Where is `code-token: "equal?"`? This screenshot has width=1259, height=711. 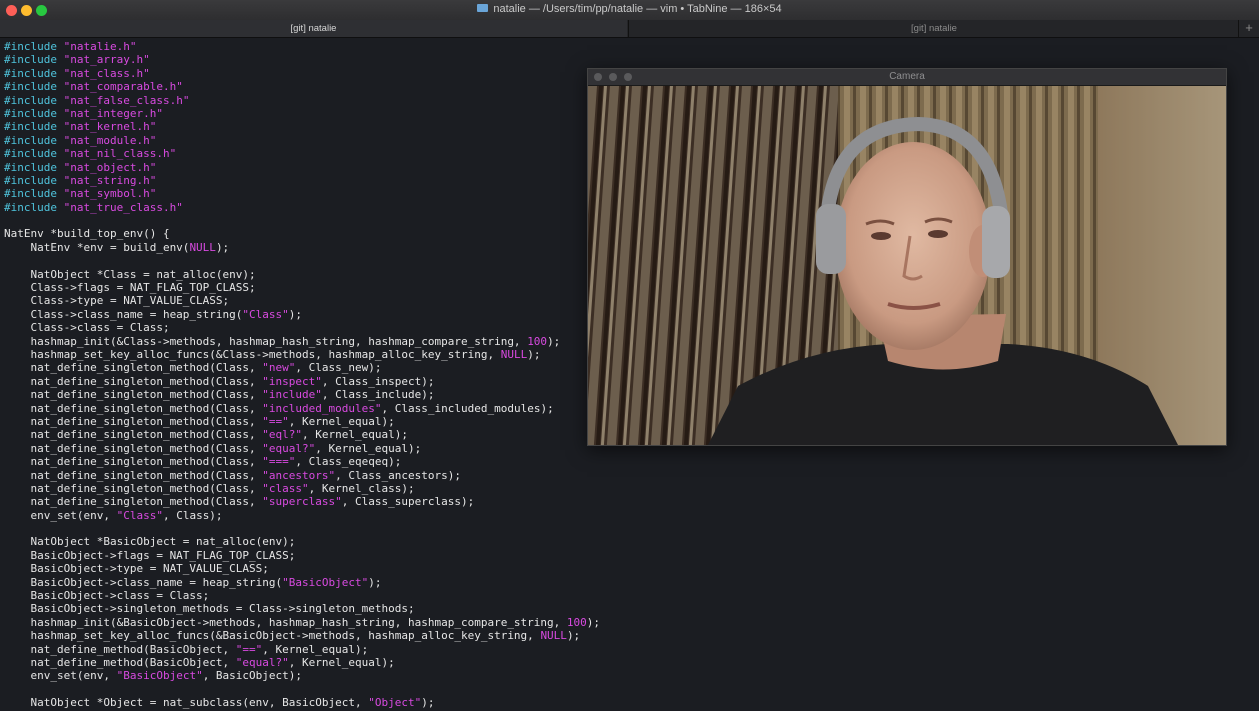
code-token: "equal?" is located at coordinates (262, 662).